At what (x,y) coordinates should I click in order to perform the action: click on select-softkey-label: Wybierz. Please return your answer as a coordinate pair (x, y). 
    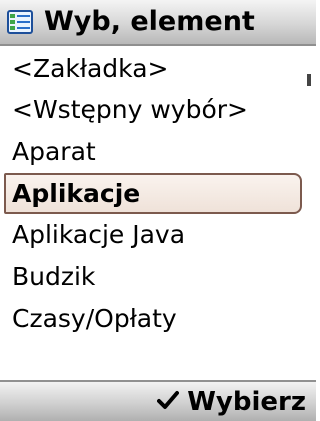
    Looking at the image, I should click on (246, 402).